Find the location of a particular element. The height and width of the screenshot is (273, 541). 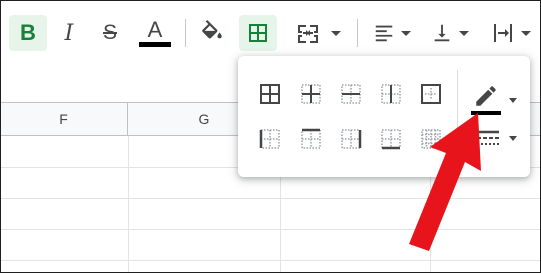

clear-borders-icon is located at coordinates (431, 139).